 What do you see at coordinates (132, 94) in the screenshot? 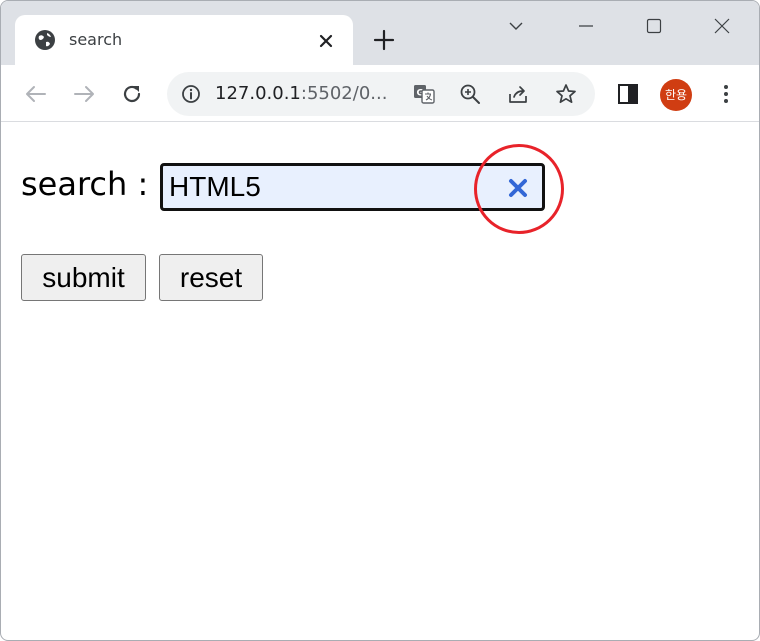
I see `reload-icon` at bounding box center [132, 94].